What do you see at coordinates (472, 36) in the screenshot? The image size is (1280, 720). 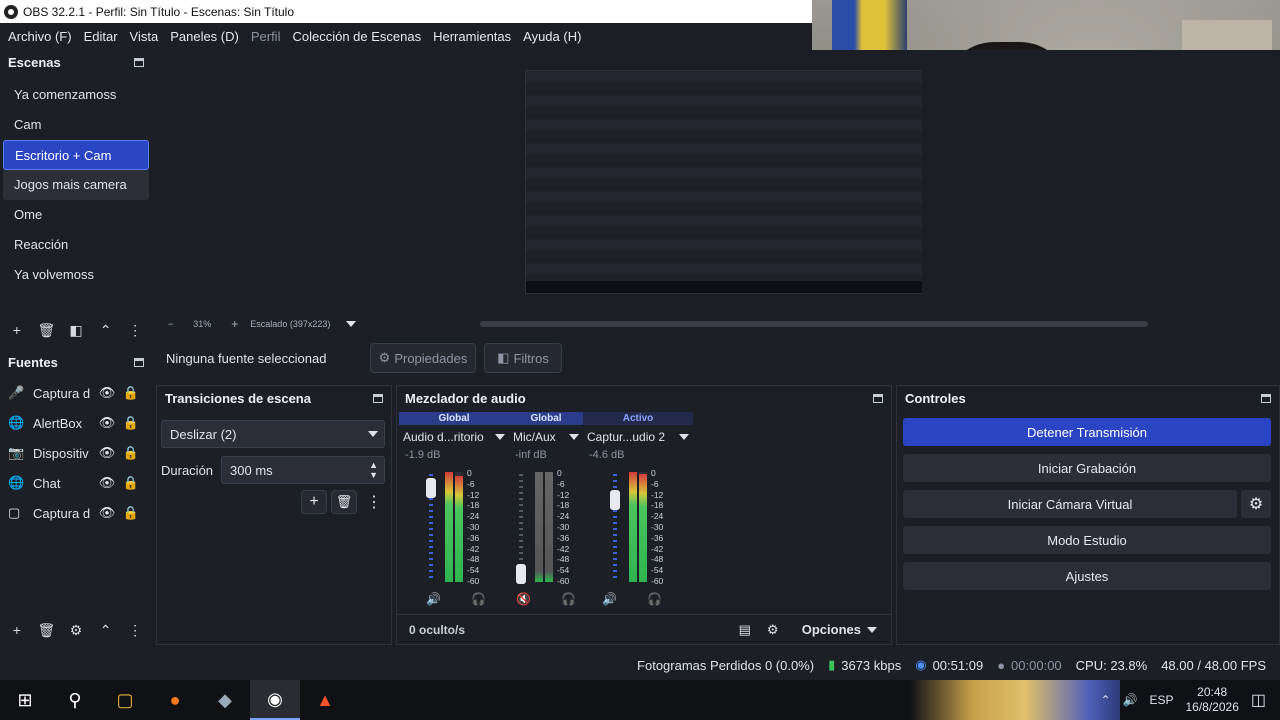 I see `menu-herramientas: Herramientas` at bounding box center [472, 36].